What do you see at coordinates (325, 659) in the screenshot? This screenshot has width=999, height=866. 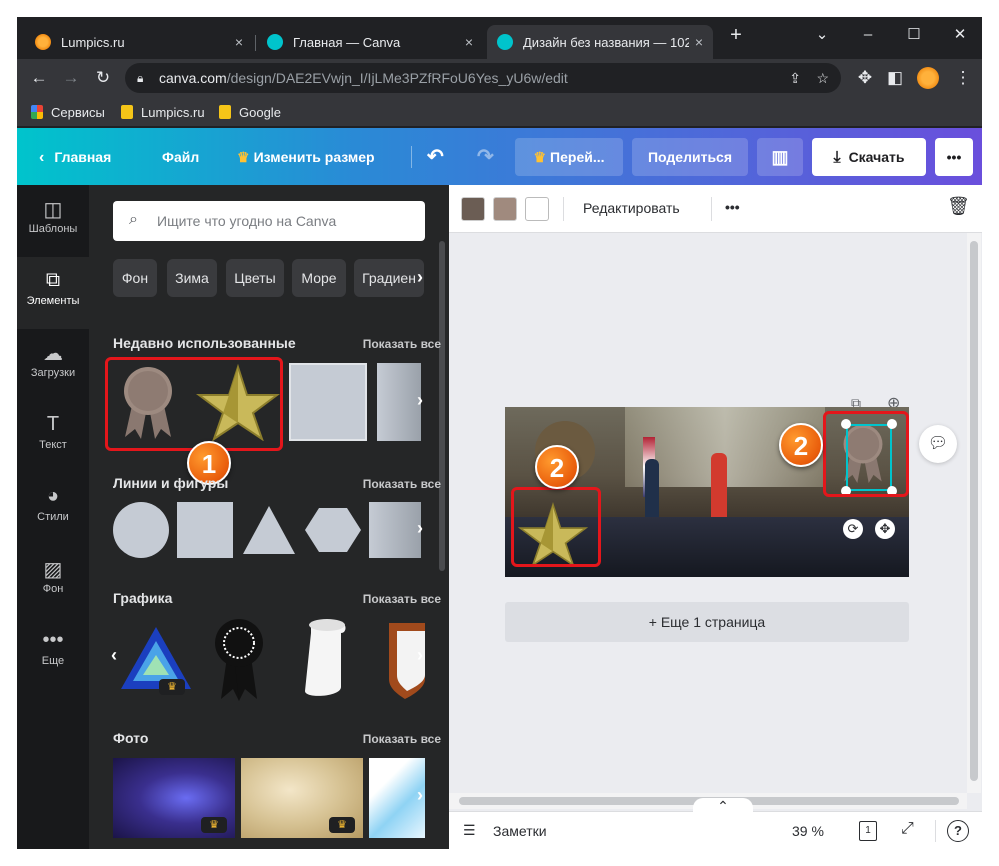 I see `scroll-graphic` at bounding box center [325, 659].